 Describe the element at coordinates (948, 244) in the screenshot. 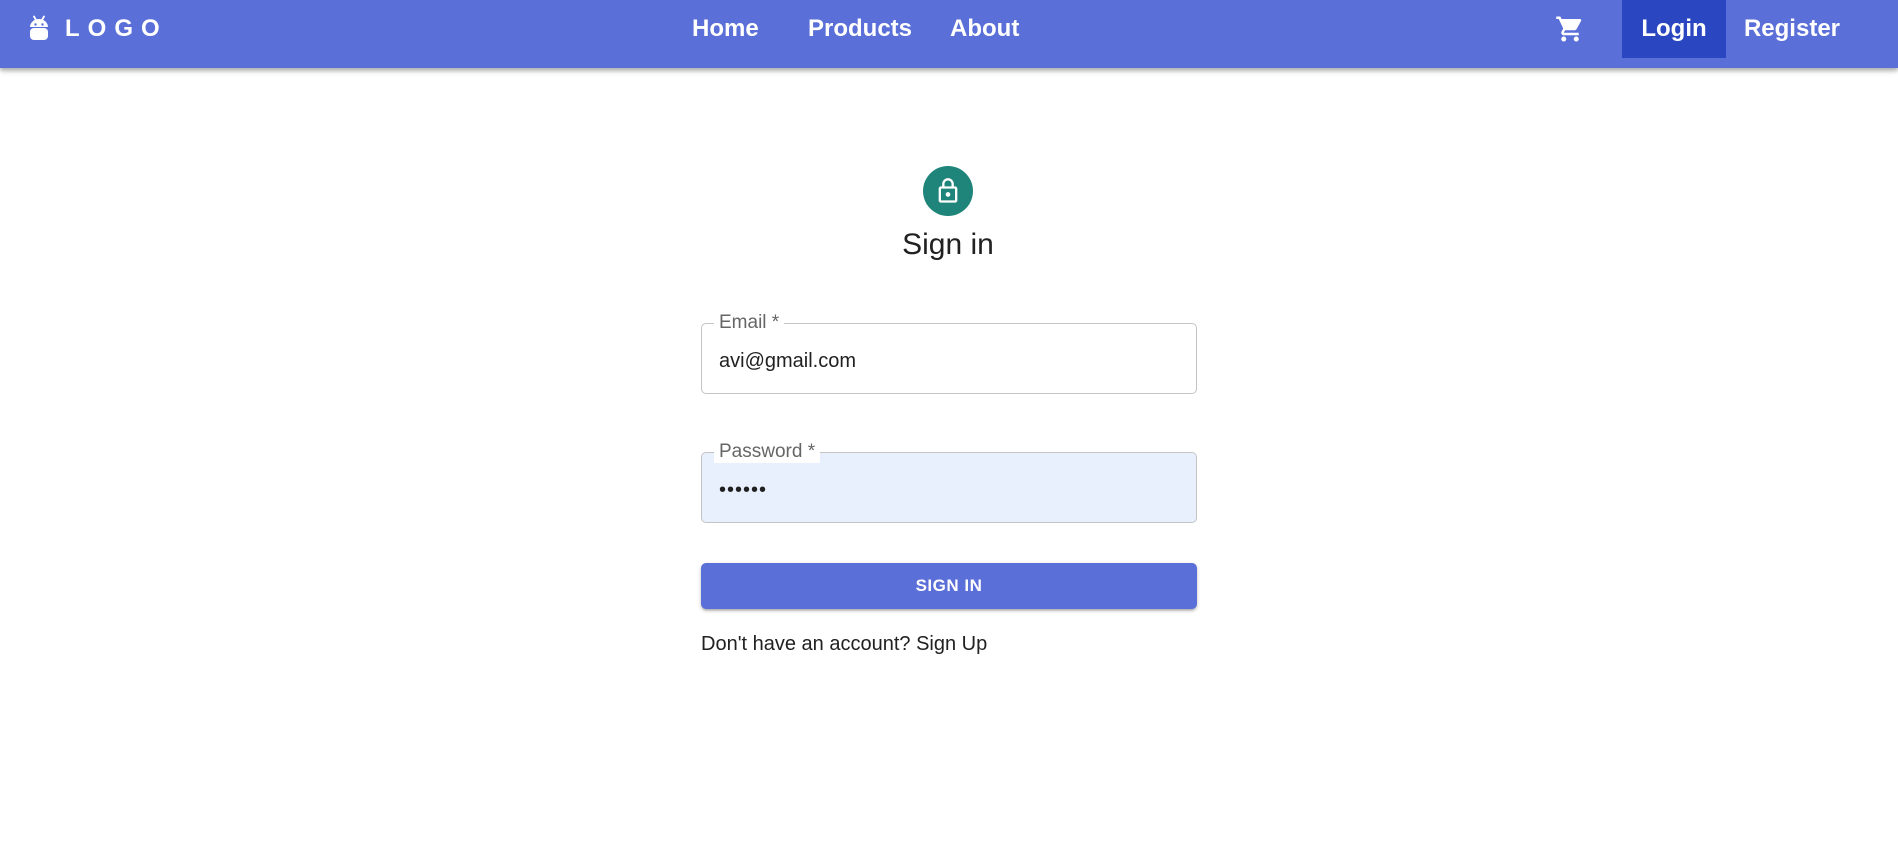

I see `sign-in-title: Sign in` at that location.